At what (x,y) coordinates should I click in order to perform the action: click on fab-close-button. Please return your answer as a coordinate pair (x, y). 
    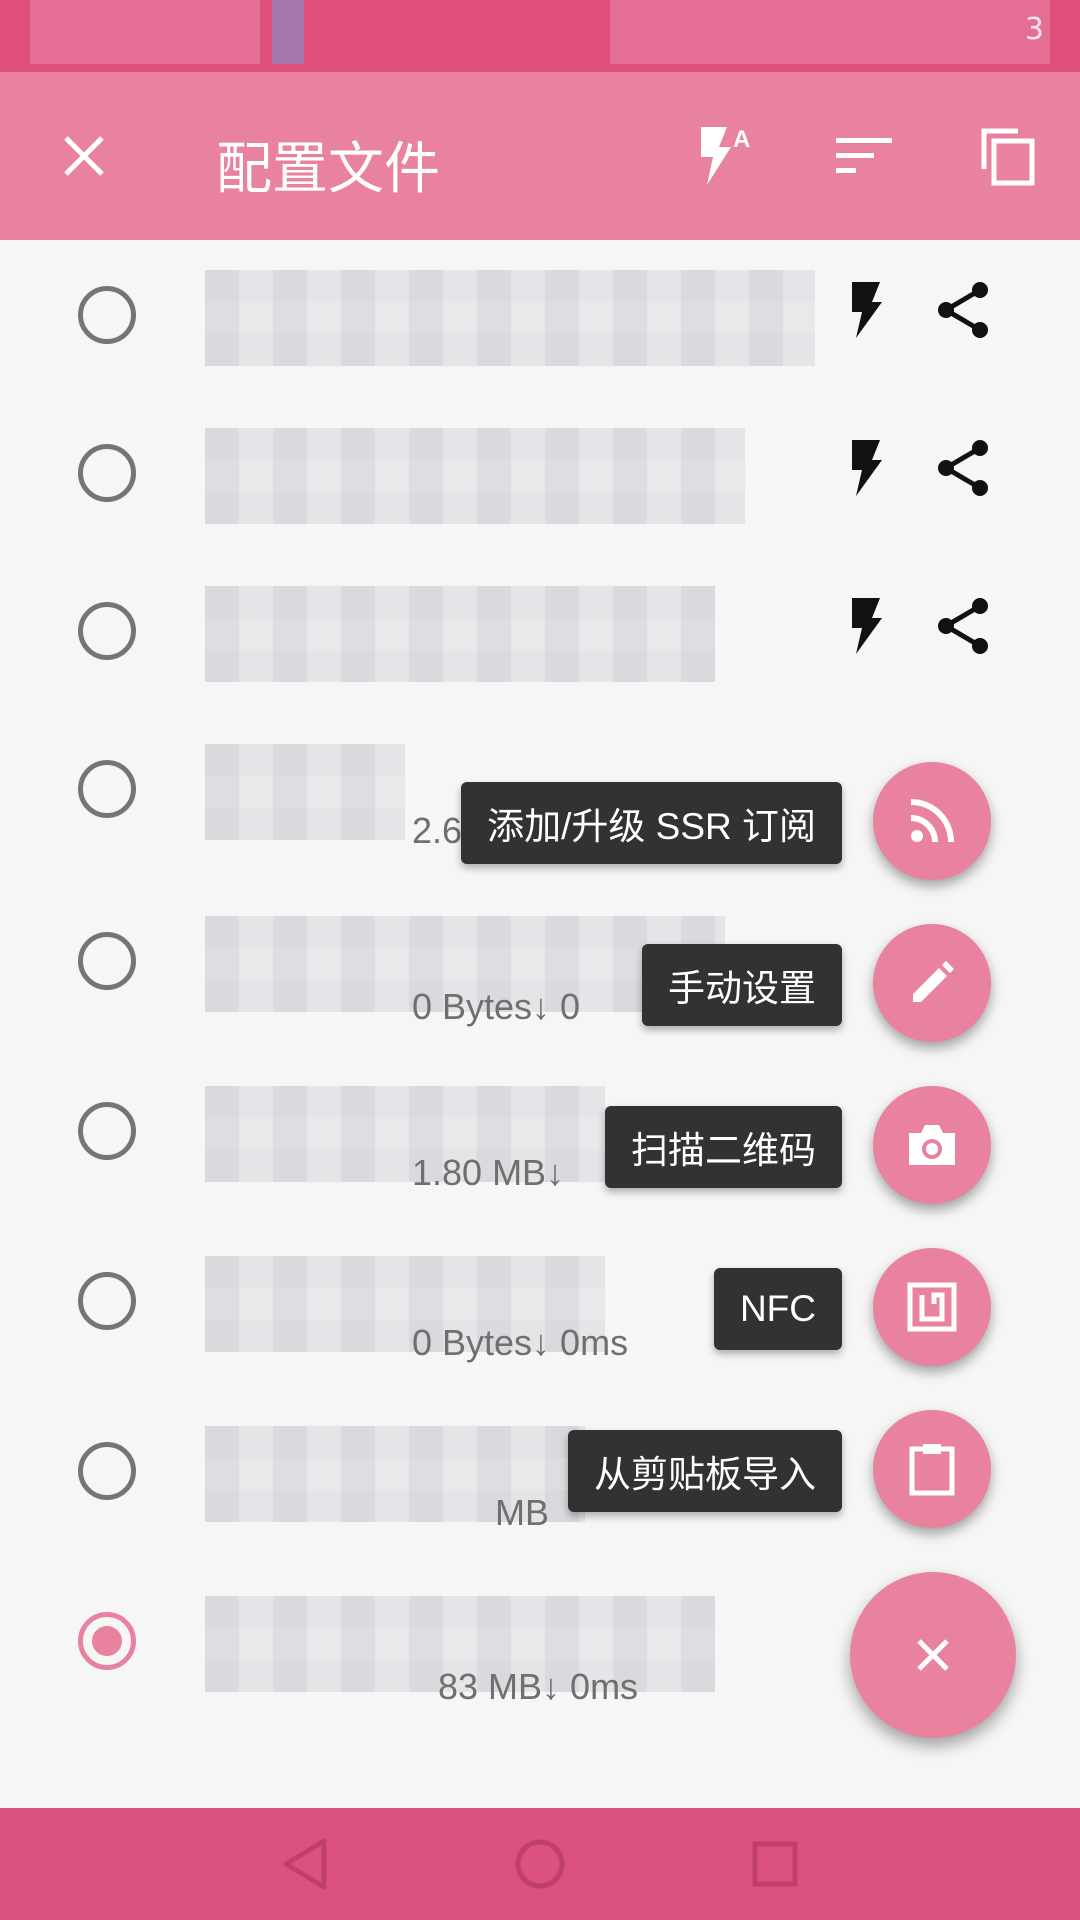
    Looking at the image, I should click on (933, 1655).